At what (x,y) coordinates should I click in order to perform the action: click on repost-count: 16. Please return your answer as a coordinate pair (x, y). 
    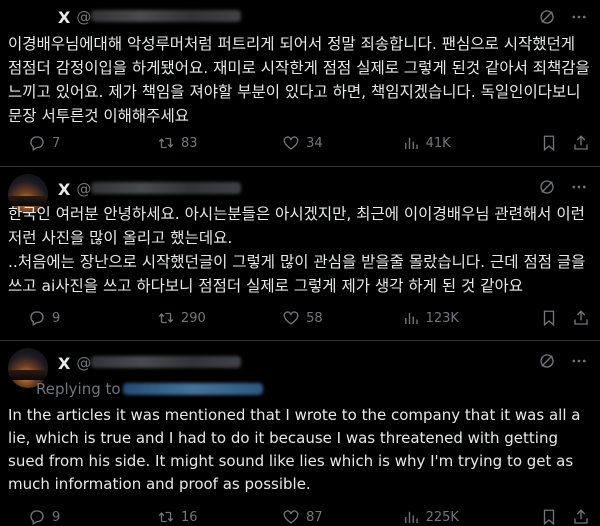
    Looking at the image, I should click on (189, 517).